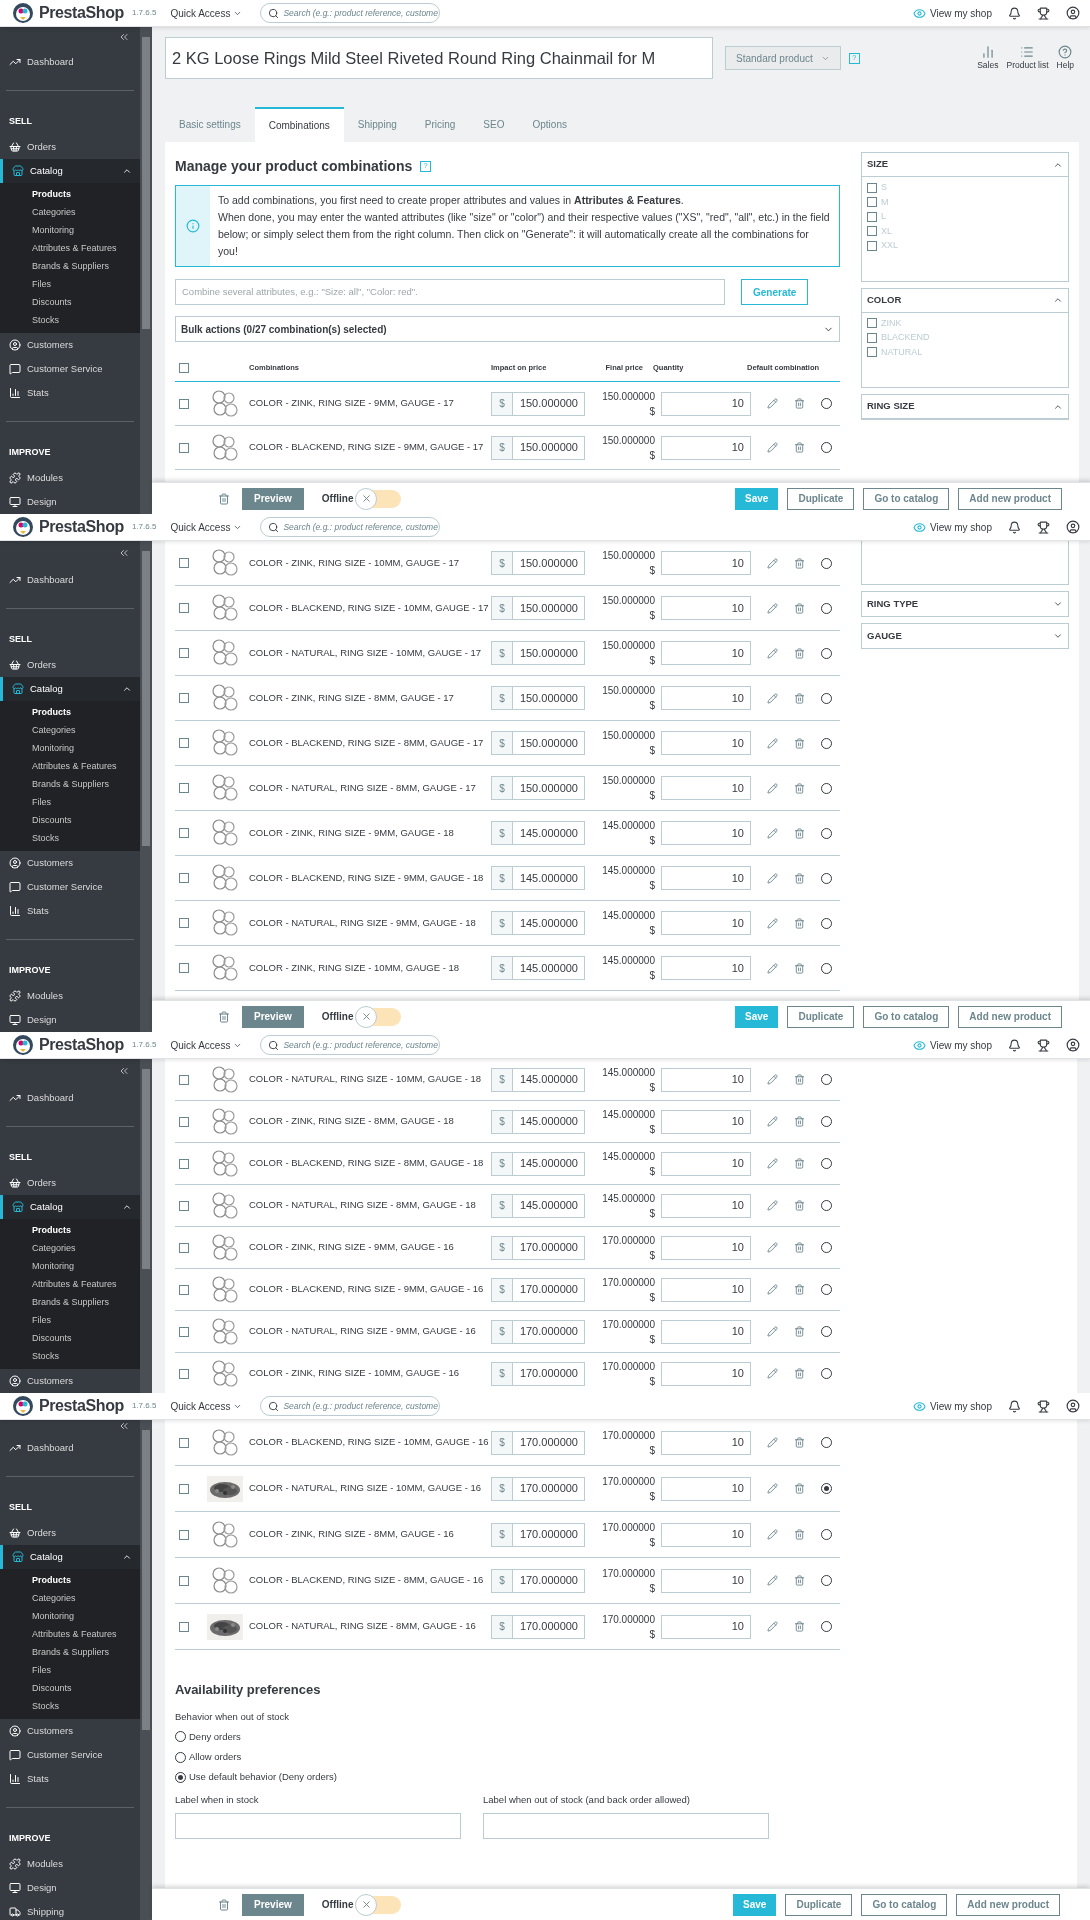  What do you see at coordinates (70, 996) in the screenshot?
I see `sidebar-item: Modules` at bounding box center [70, 996].